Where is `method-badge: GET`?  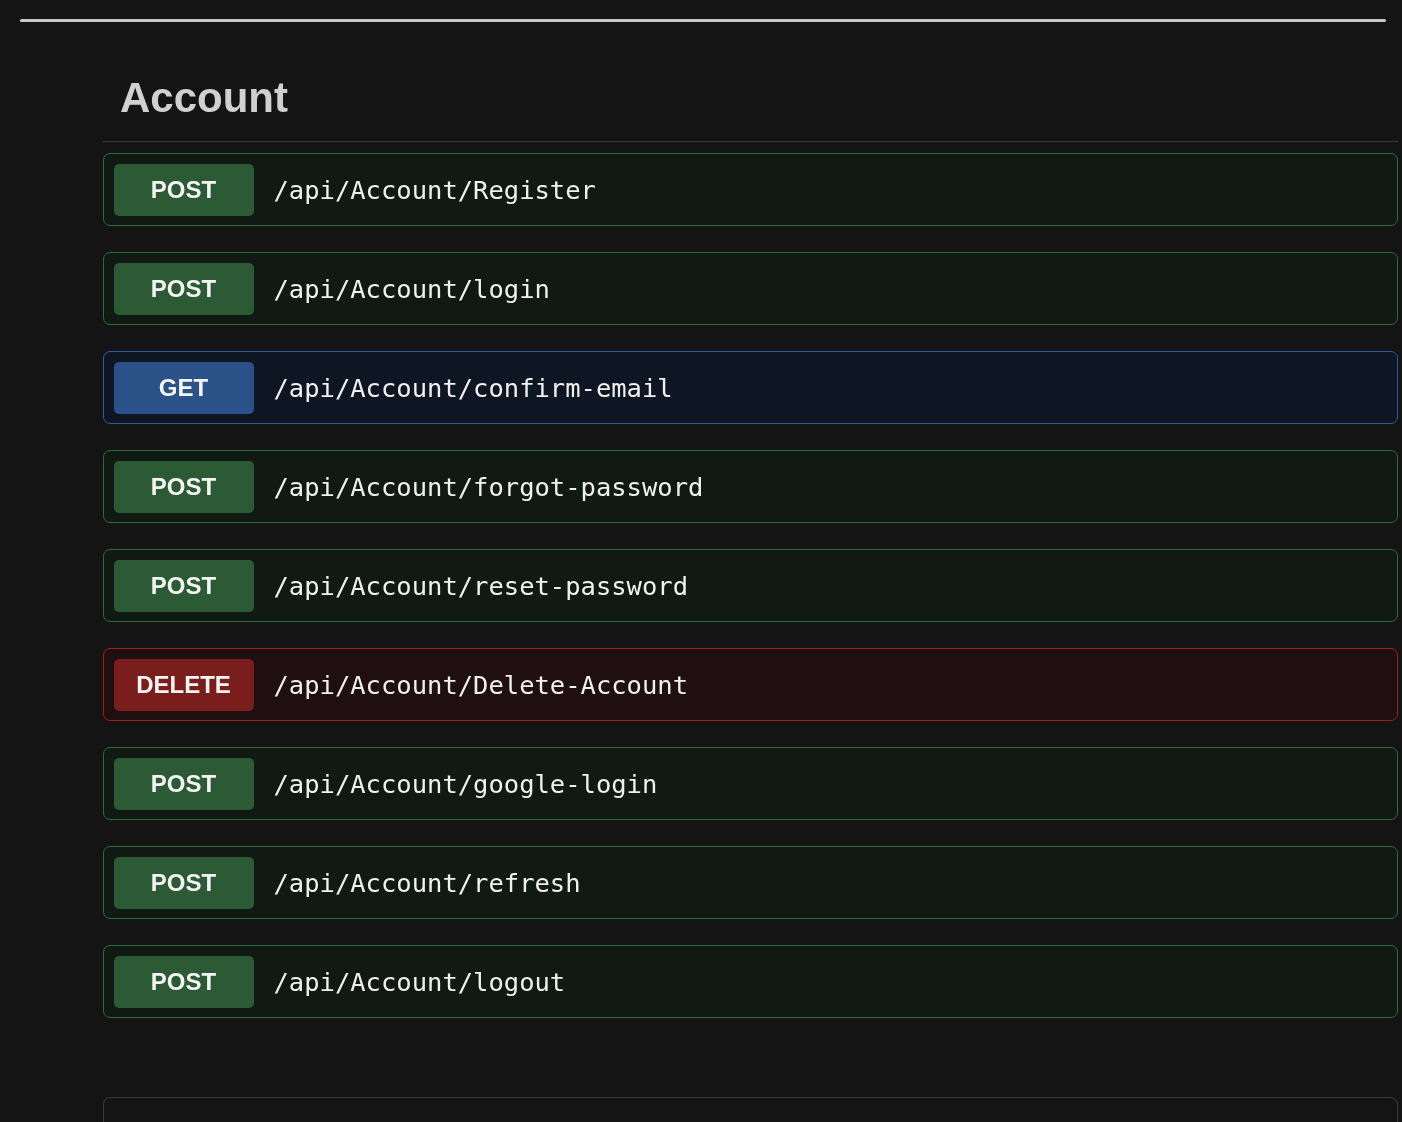 method-badge: GET is located at coordinates (183, 387).